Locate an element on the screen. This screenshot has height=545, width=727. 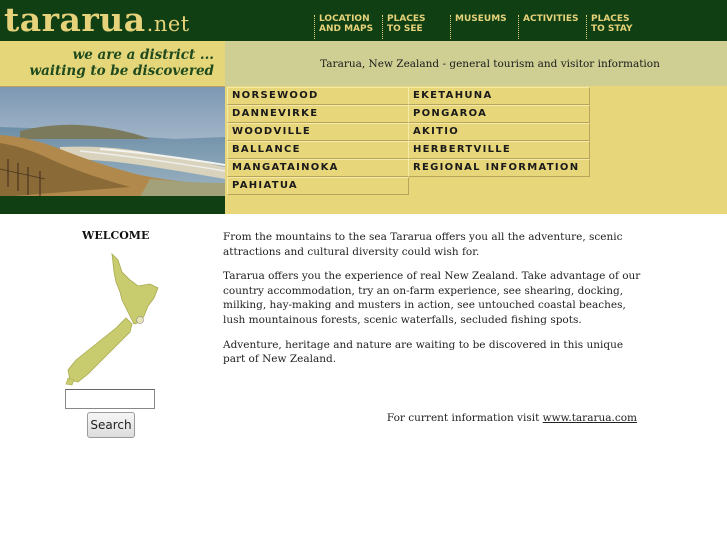
tararua-com-link: www.tararua.com is located at coordinates (590, 418).